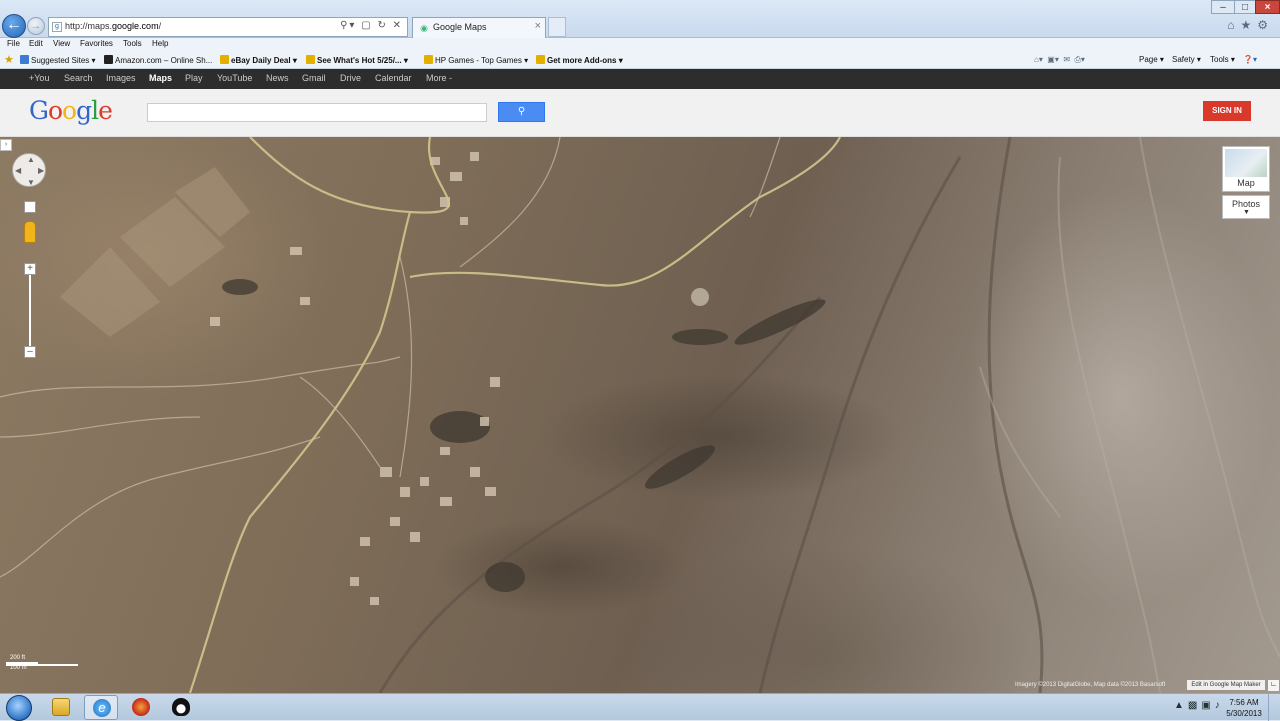 This screenshot has height=721, width=1280. Describe the element at coordinates (30, 269) in the screenshot. I see `zoom-in-button: +` at that location.